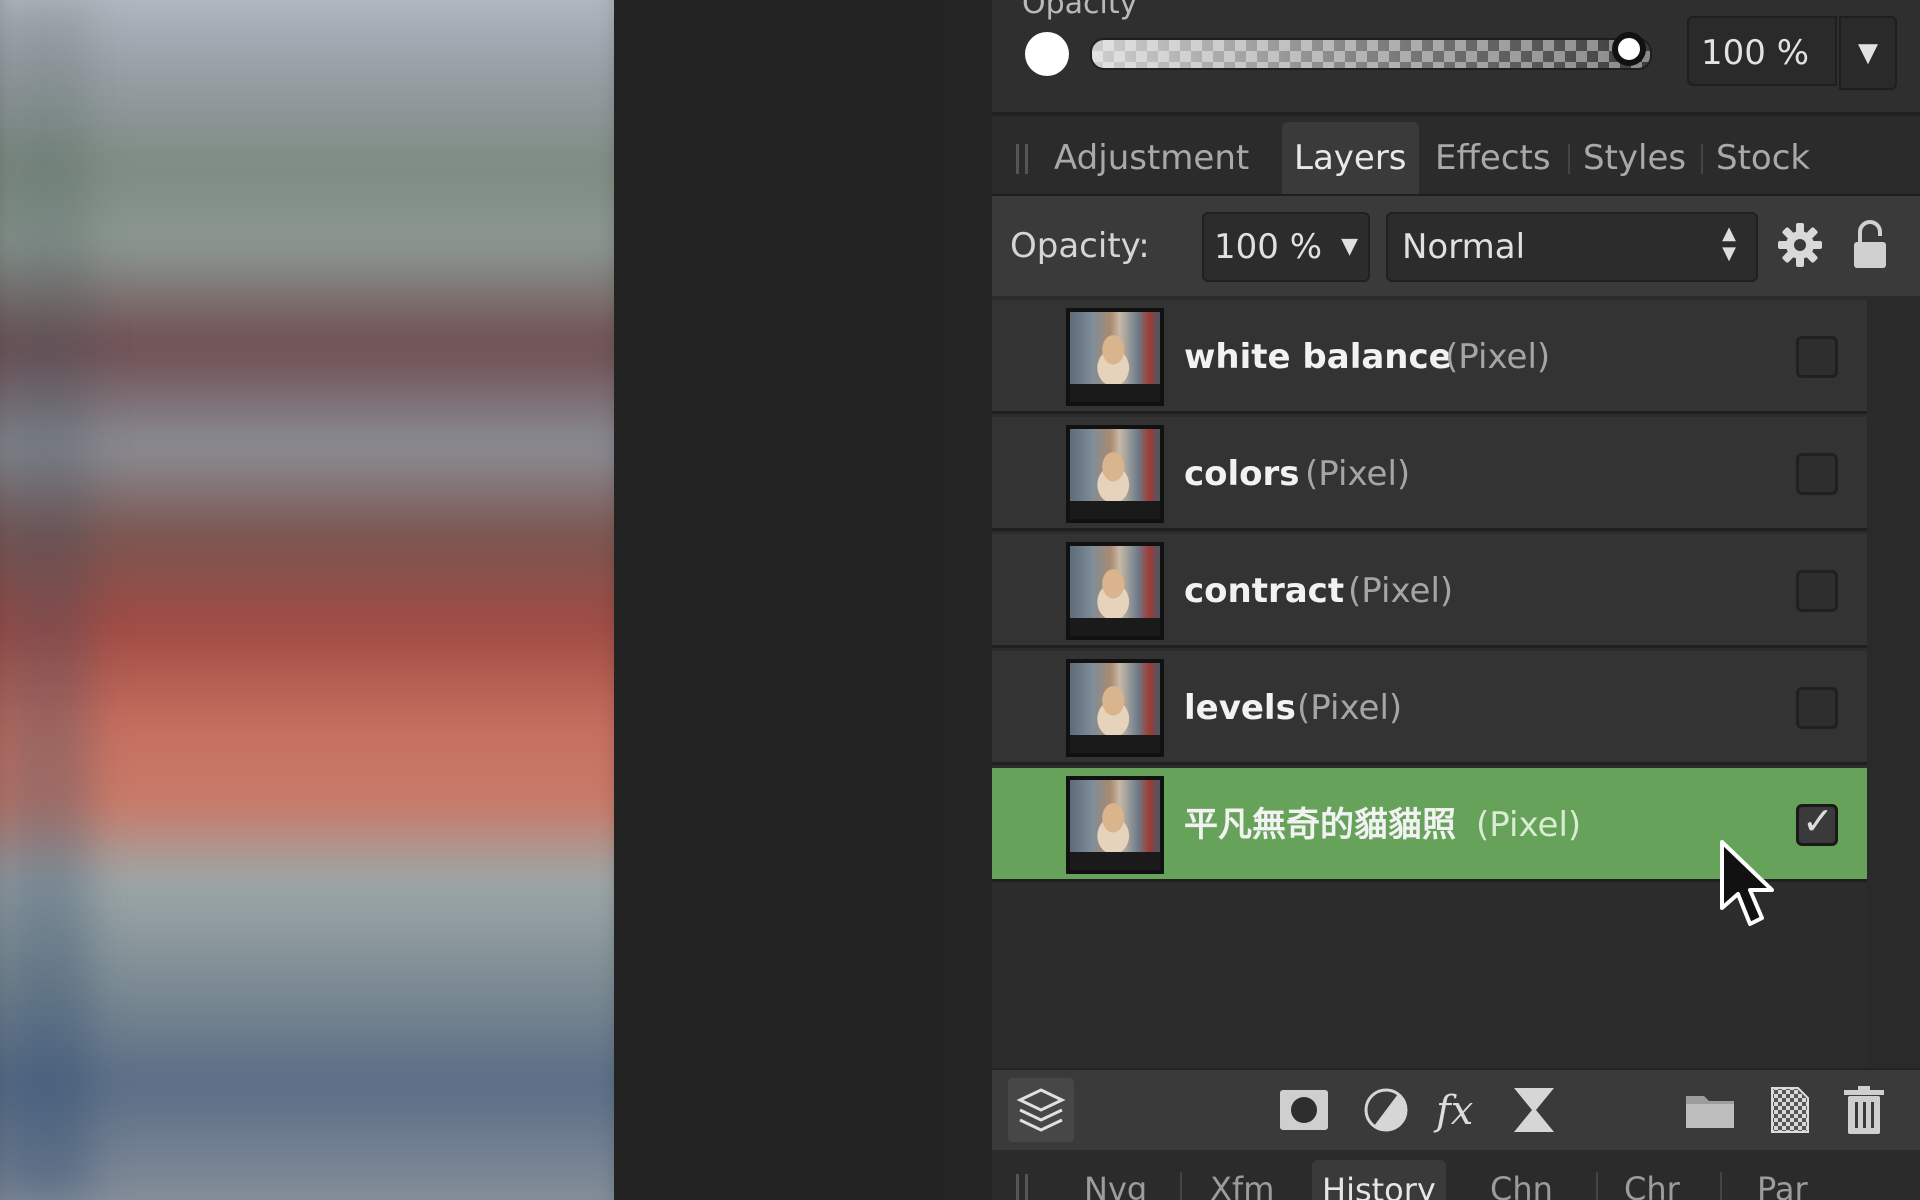 This screenshot has width=1920, height=1200. I want to click on layer-opacity-select: 100 % ▼, so click(1286, 247).